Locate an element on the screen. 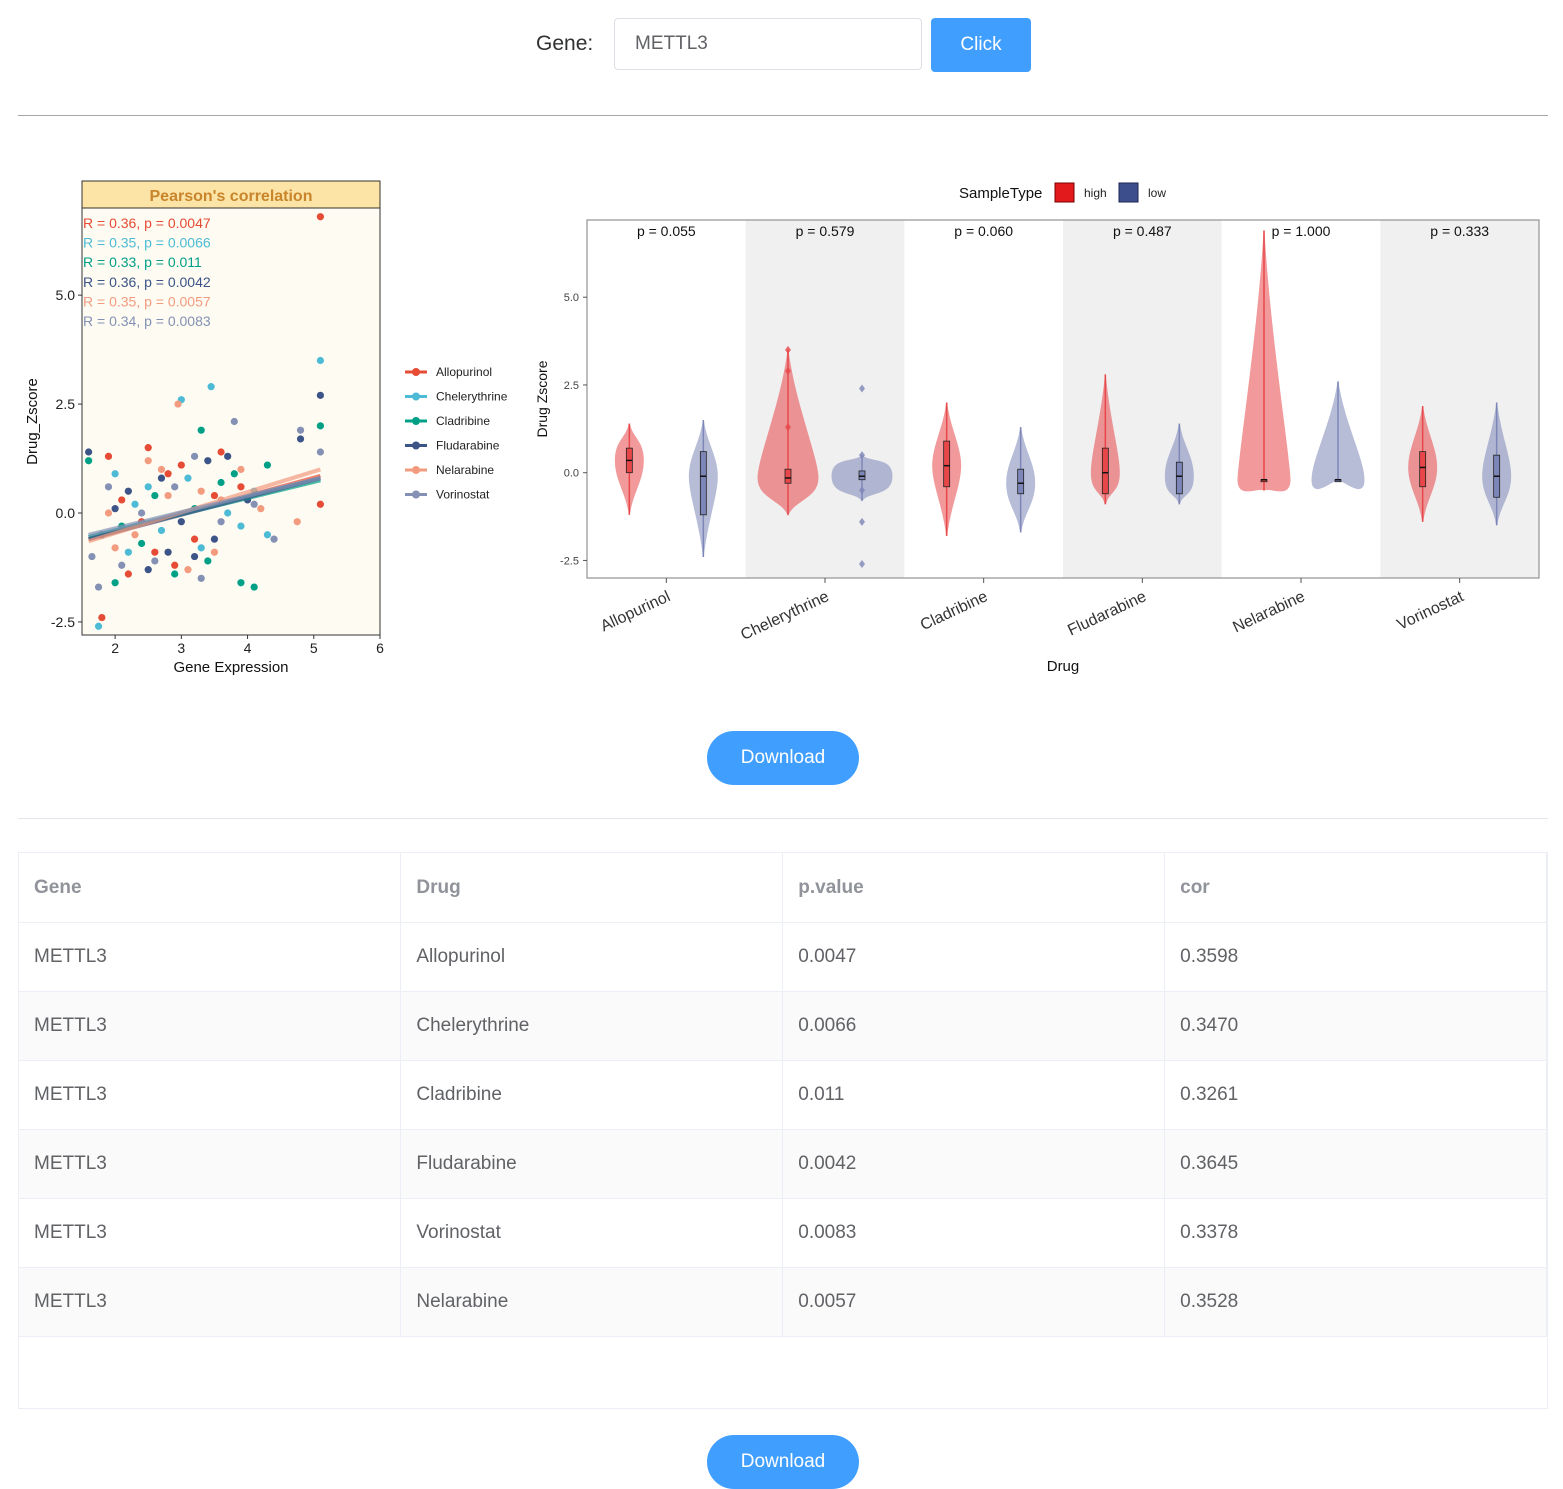 The width and height of the screenshot is (1563, 1489). column-header: p.value is located at coordinates (974, 888).